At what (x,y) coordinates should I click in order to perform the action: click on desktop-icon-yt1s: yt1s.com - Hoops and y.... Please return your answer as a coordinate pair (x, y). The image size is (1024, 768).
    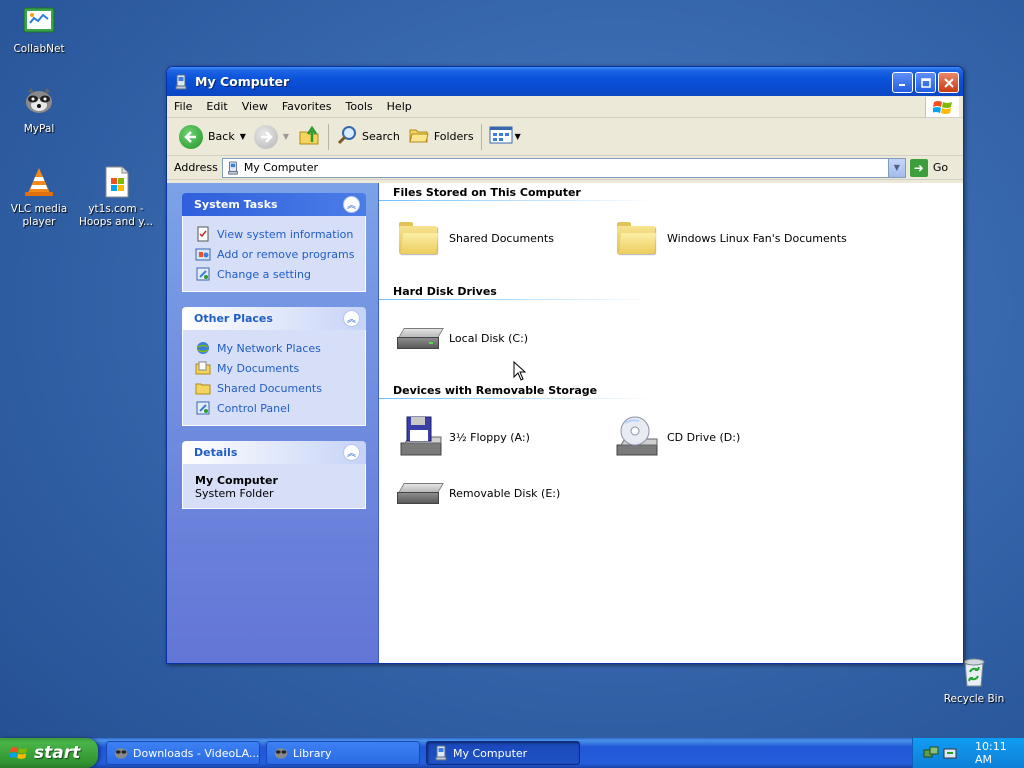
    Looking at the image, I should click on (116, 197).